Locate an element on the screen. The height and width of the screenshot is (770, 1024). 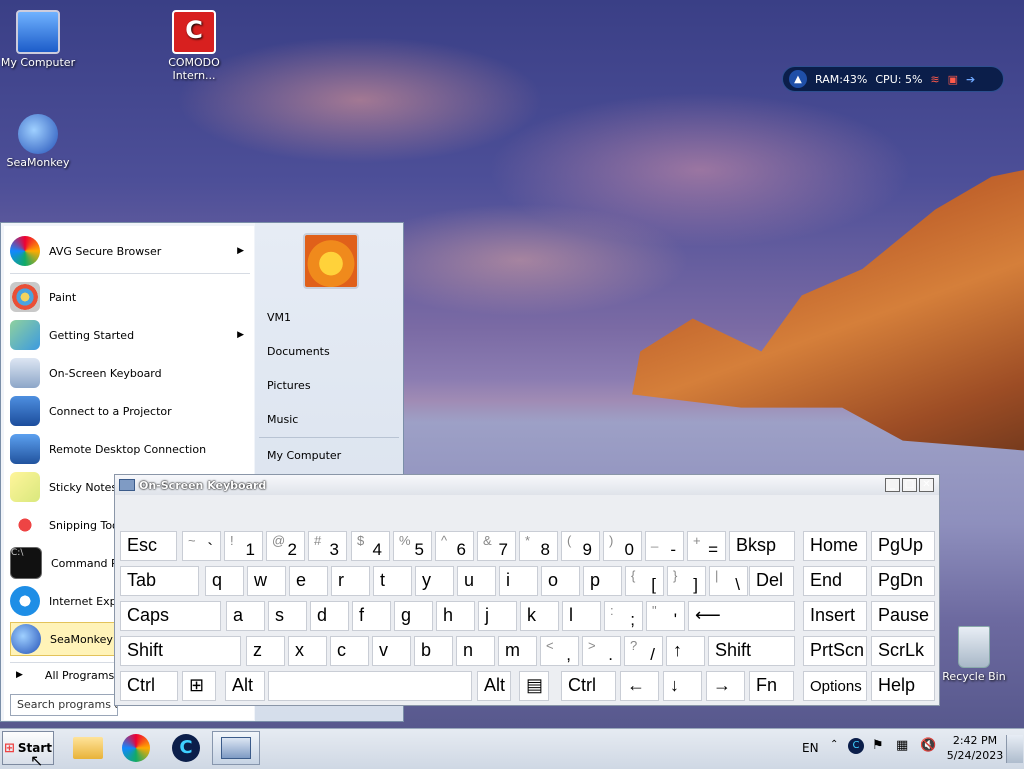
key-space is located at coordinates (370, 686).